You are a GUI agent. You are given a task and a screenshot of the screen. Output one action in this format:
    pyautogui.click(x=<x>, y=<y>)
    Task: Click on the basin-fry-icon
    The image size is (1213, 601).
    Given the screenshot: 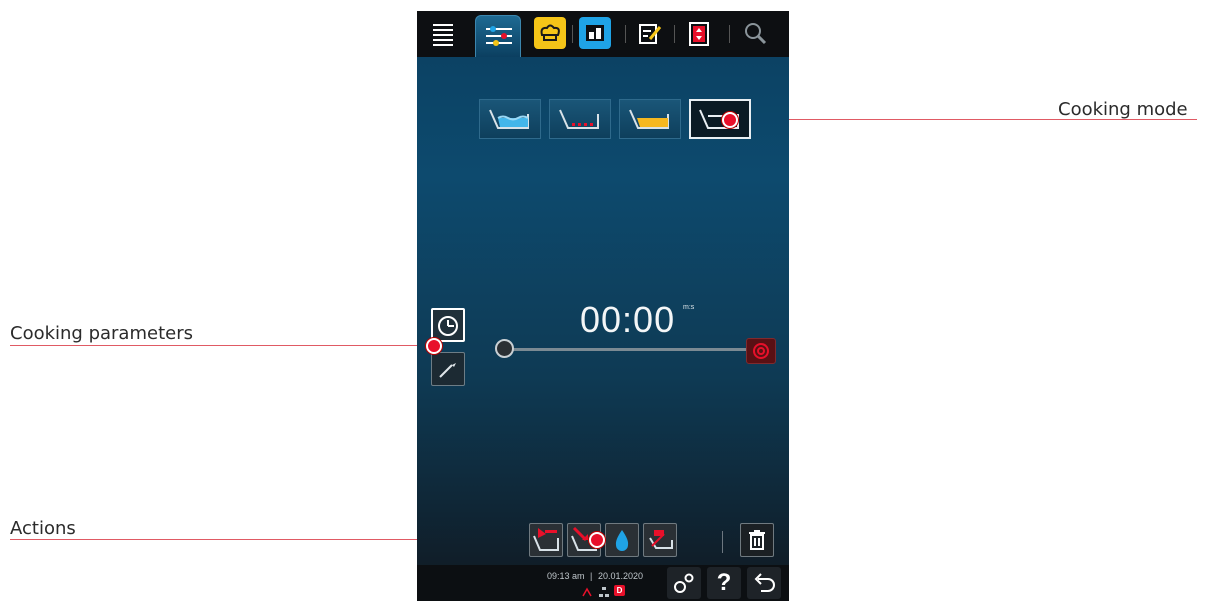 What is the action you would take?
    pyautogui.click(x=650, y=119)
    